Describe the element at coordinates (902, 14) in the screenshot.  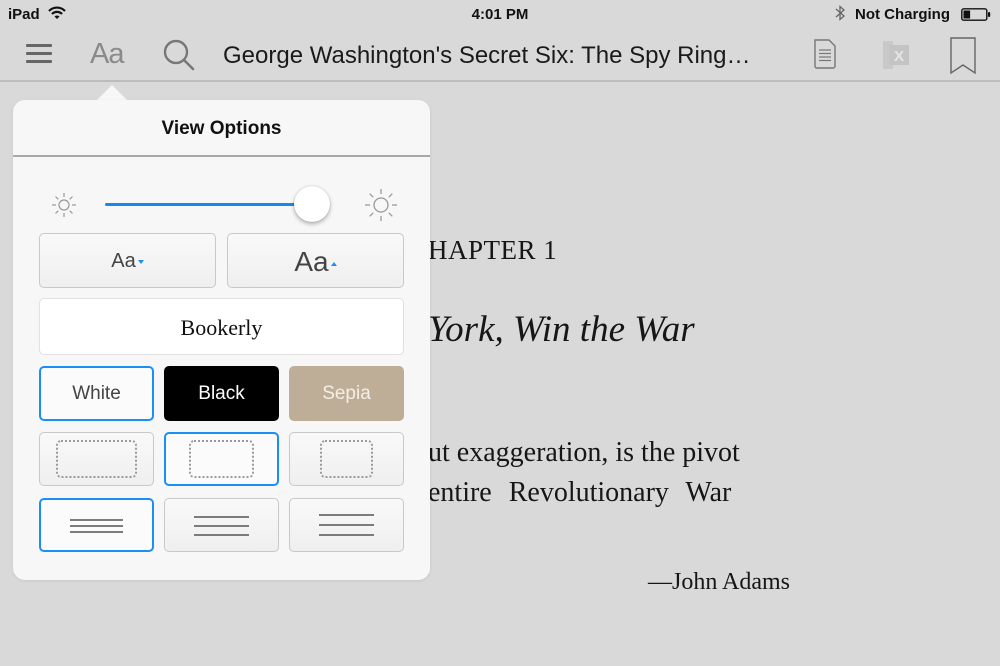
I see `charging-status: Not Charging` at that location.